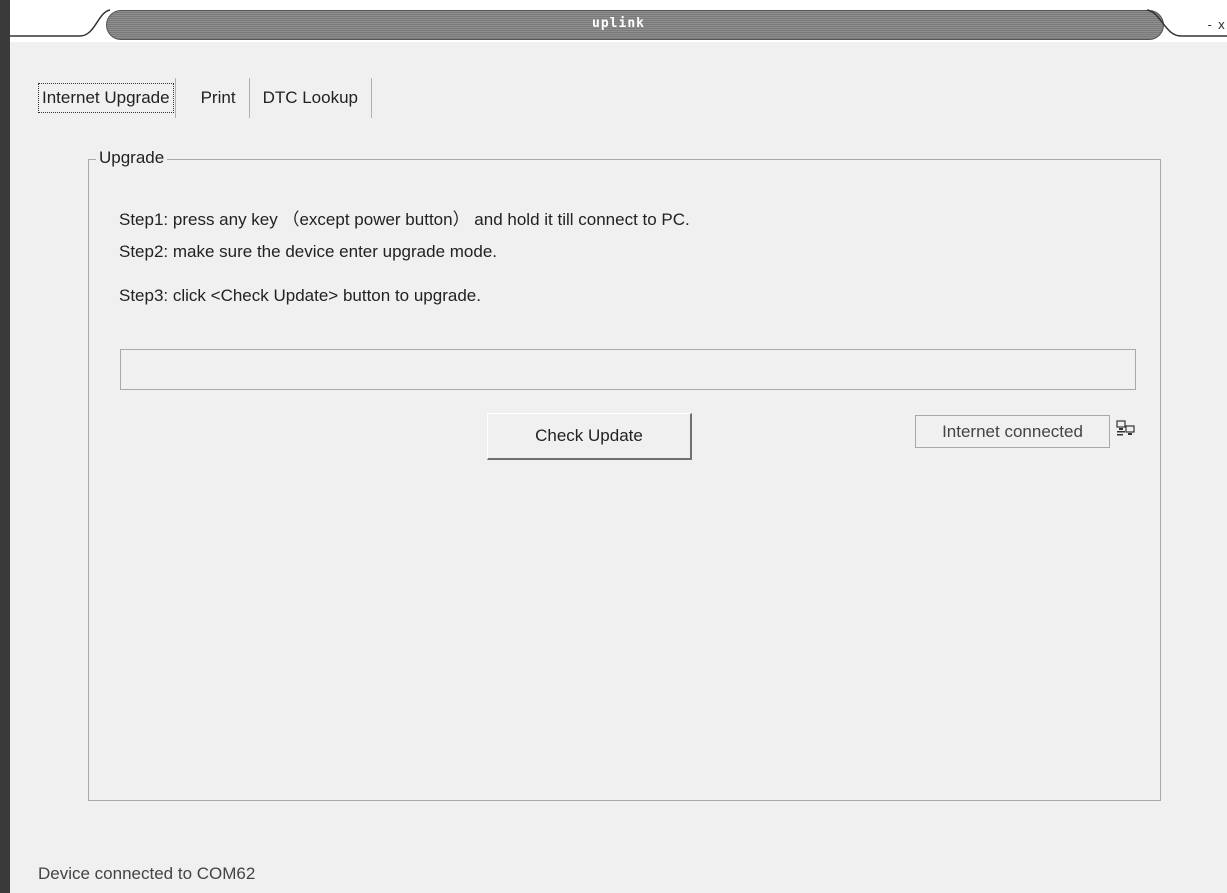 The width and height of the screenshot is (1227, 893). I want to click on tab-label: DTC Lookup, so click(310, 97).